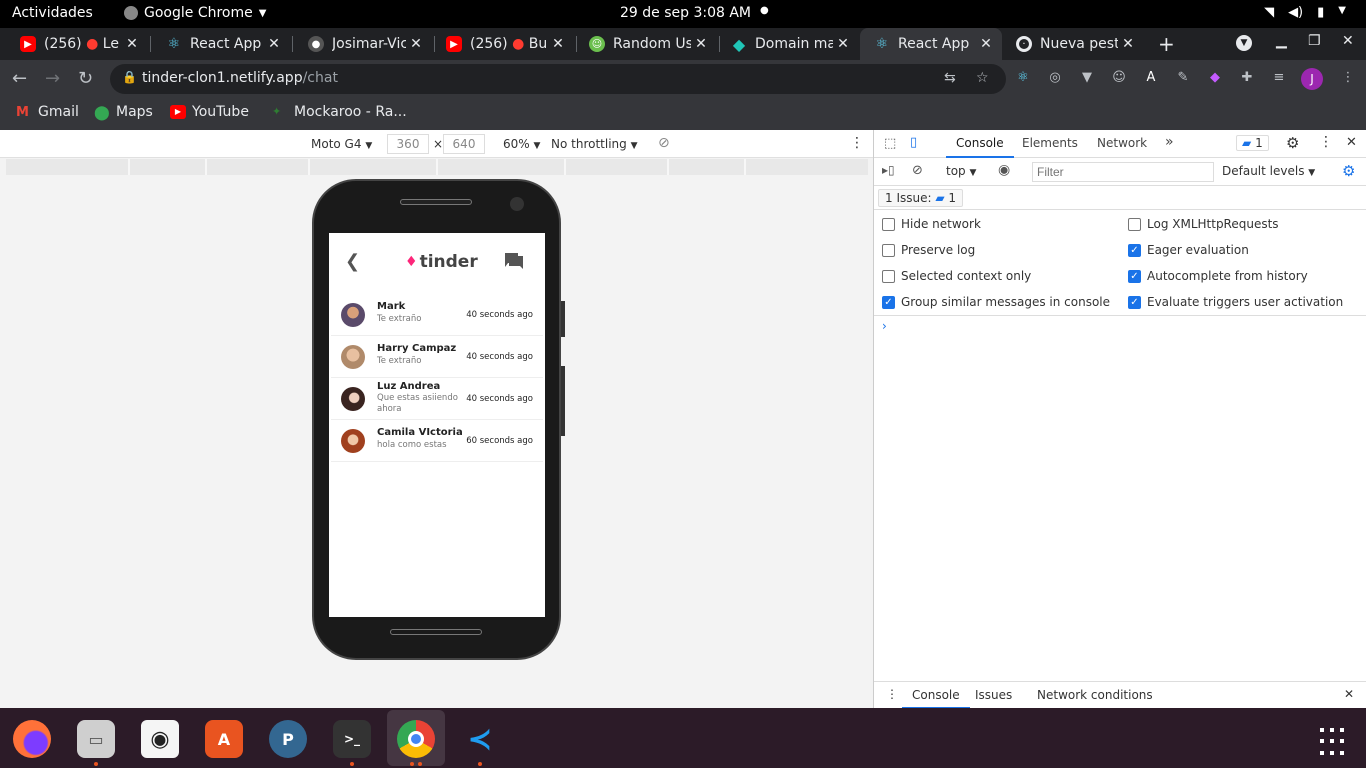 The image size is (1366, 768). Describe the element at coordinates (961, 171) in the screenshot. I see `context-select: top ▼` at that location.